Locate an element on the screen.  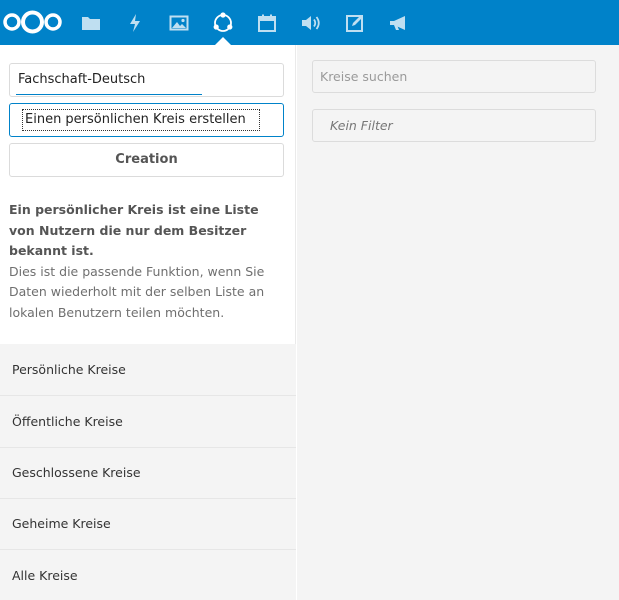
circle-name-value: Fachschaft-Deutsch is located at coordinates (82, 79).